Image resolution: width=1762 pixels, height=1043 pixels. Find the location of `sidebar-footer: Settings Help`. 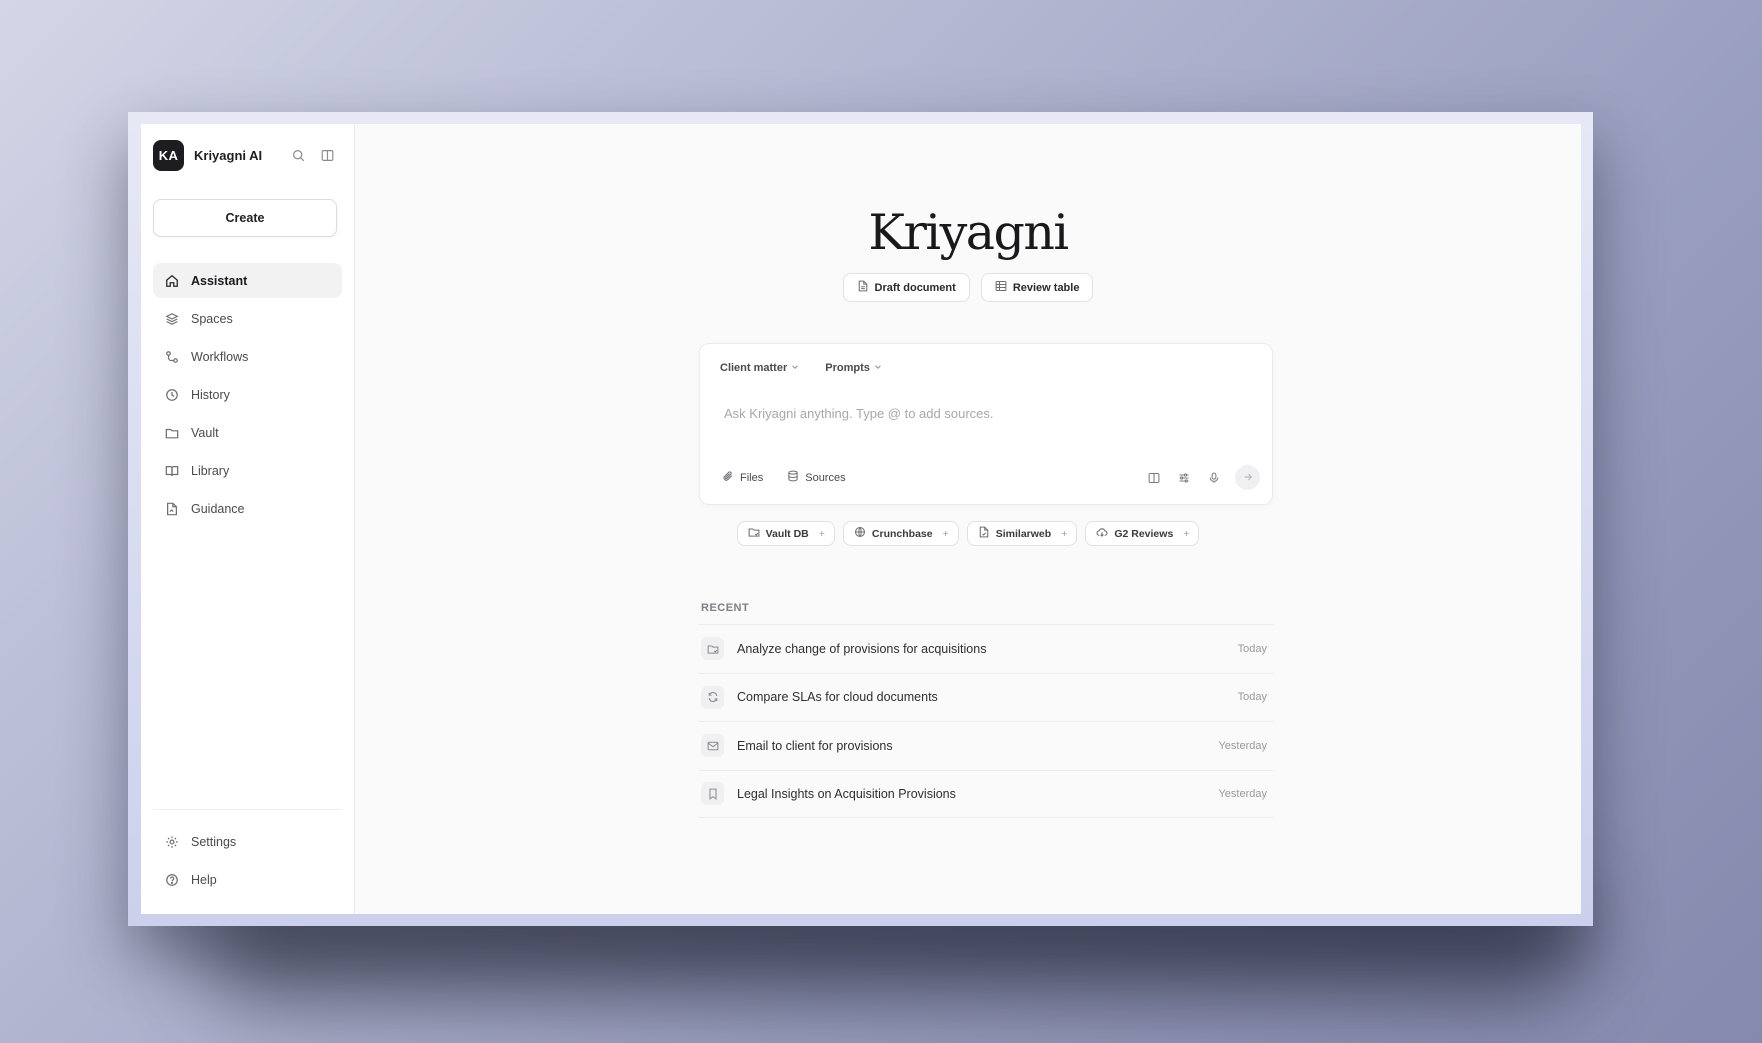

sidebar-footer: Settings Help is located at coordinates (247, 854).